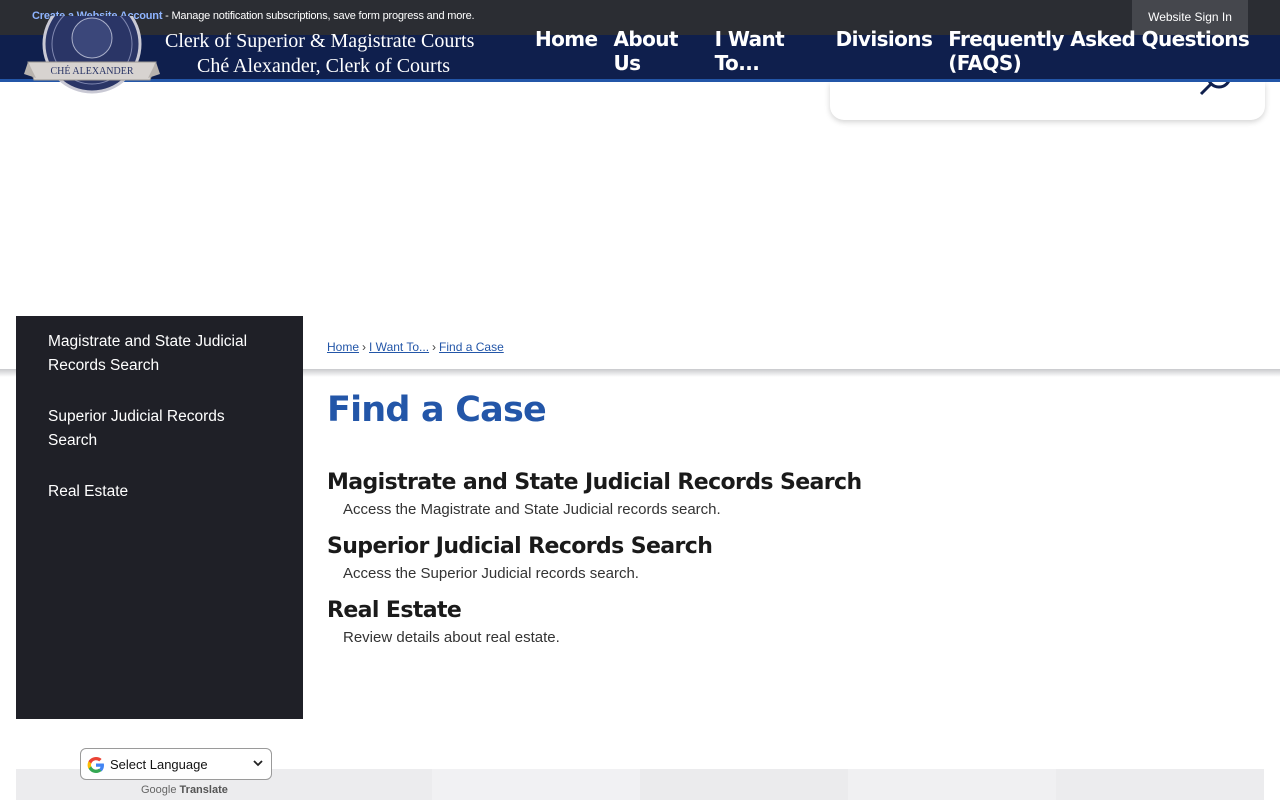 The height and width of the screenshot is (800, 1280). I want to click on language-select: Select Language, so click(176, 764).